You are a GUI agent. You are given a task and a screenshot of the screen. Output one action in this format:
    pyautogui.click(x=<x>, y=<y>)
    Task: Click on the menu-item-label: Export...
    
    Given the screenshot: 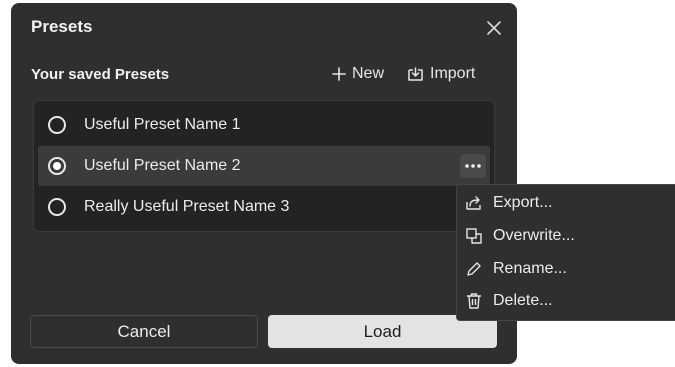 What is the action you would take?
    pyautogui.click(x=523, y=202)
    